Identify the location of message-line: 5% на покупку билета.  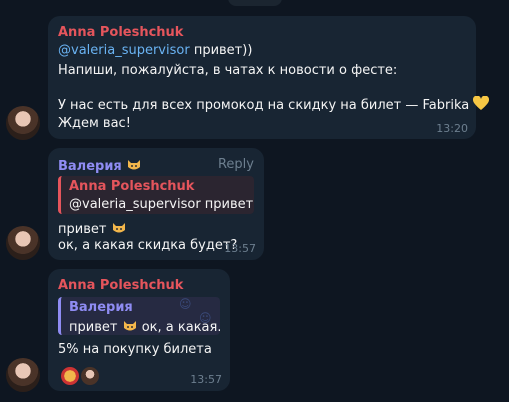
(135, 349).